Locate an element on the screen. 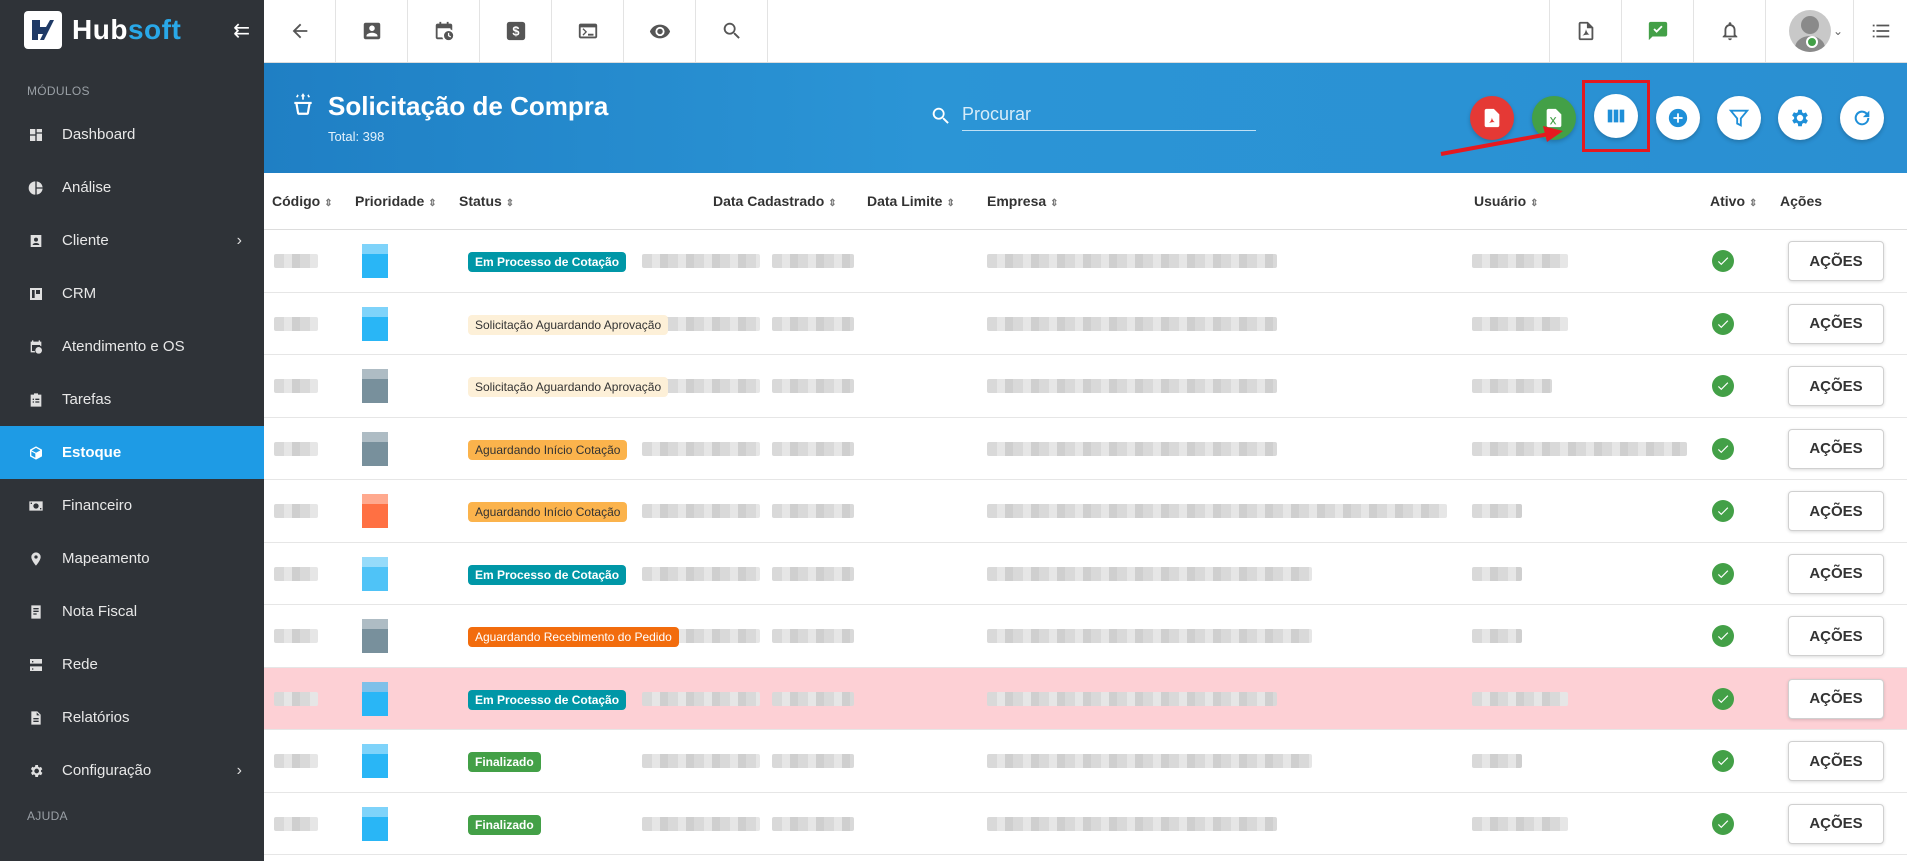 Image resolution: width=1907 pixels, height=861 pixels. finance-button: $ is located at coordinates (516, 31).